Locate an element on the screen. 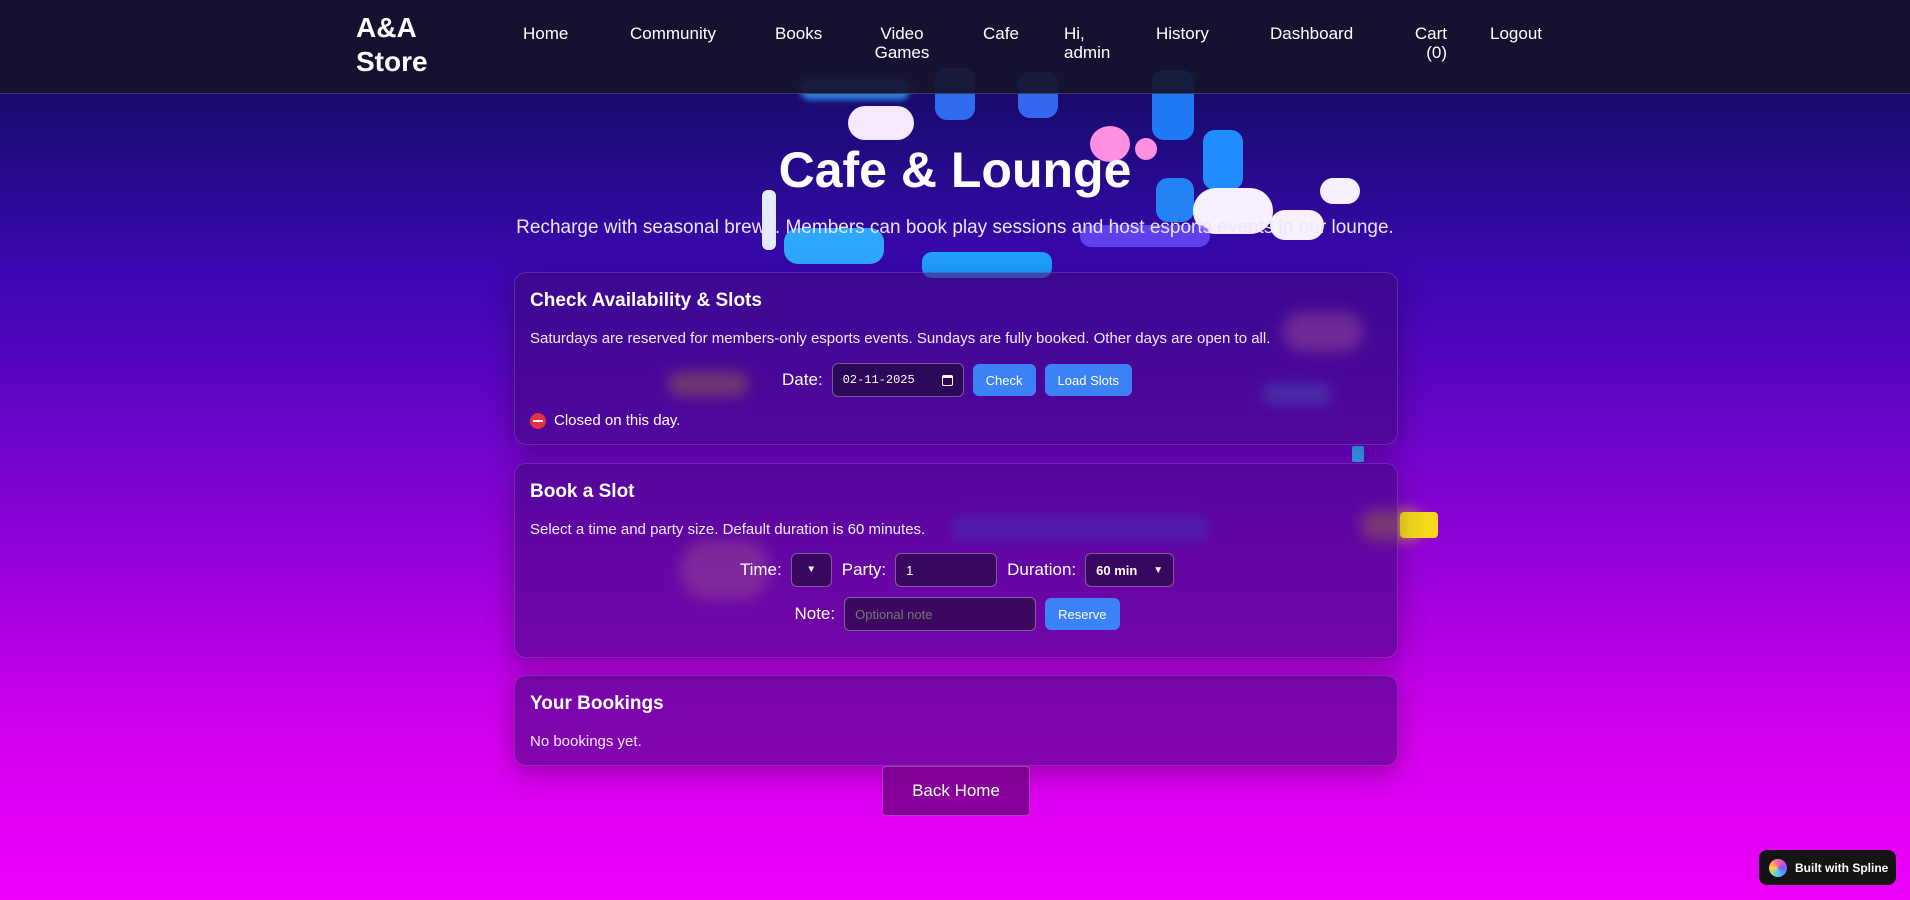 Image resolution: width=1910 pixels, height=900 pixels. party-value: 1 is located at coordinates (910, 570).